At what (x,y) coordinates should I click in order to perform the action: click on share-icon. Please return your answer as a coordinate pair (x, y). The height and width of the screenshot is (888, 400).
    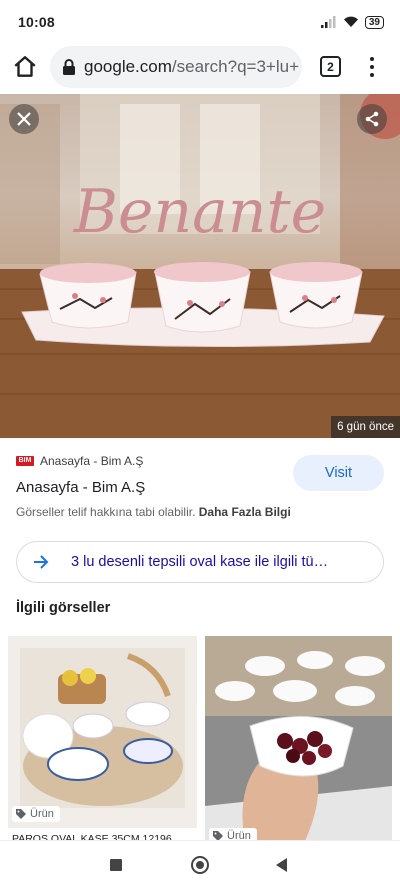
    Looking at the image, I should click on (372, 119).